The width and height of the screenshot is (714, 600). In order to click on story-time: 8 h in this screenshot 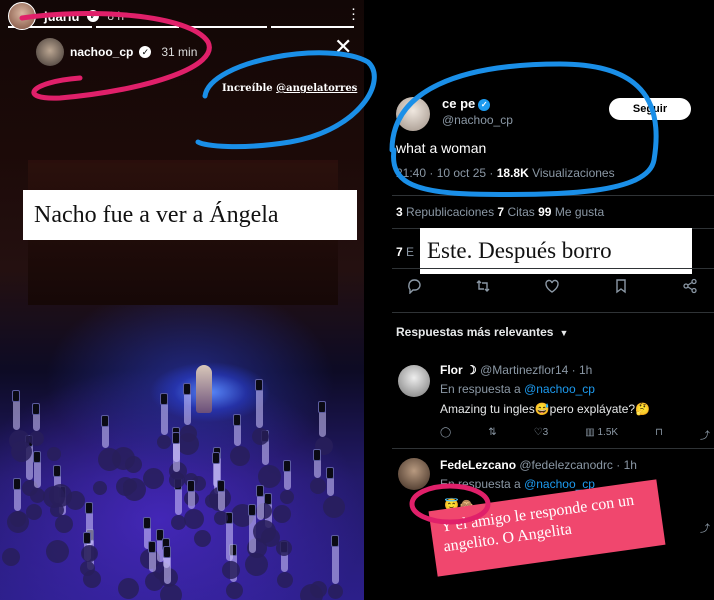, I will do `click(116, 16)`.